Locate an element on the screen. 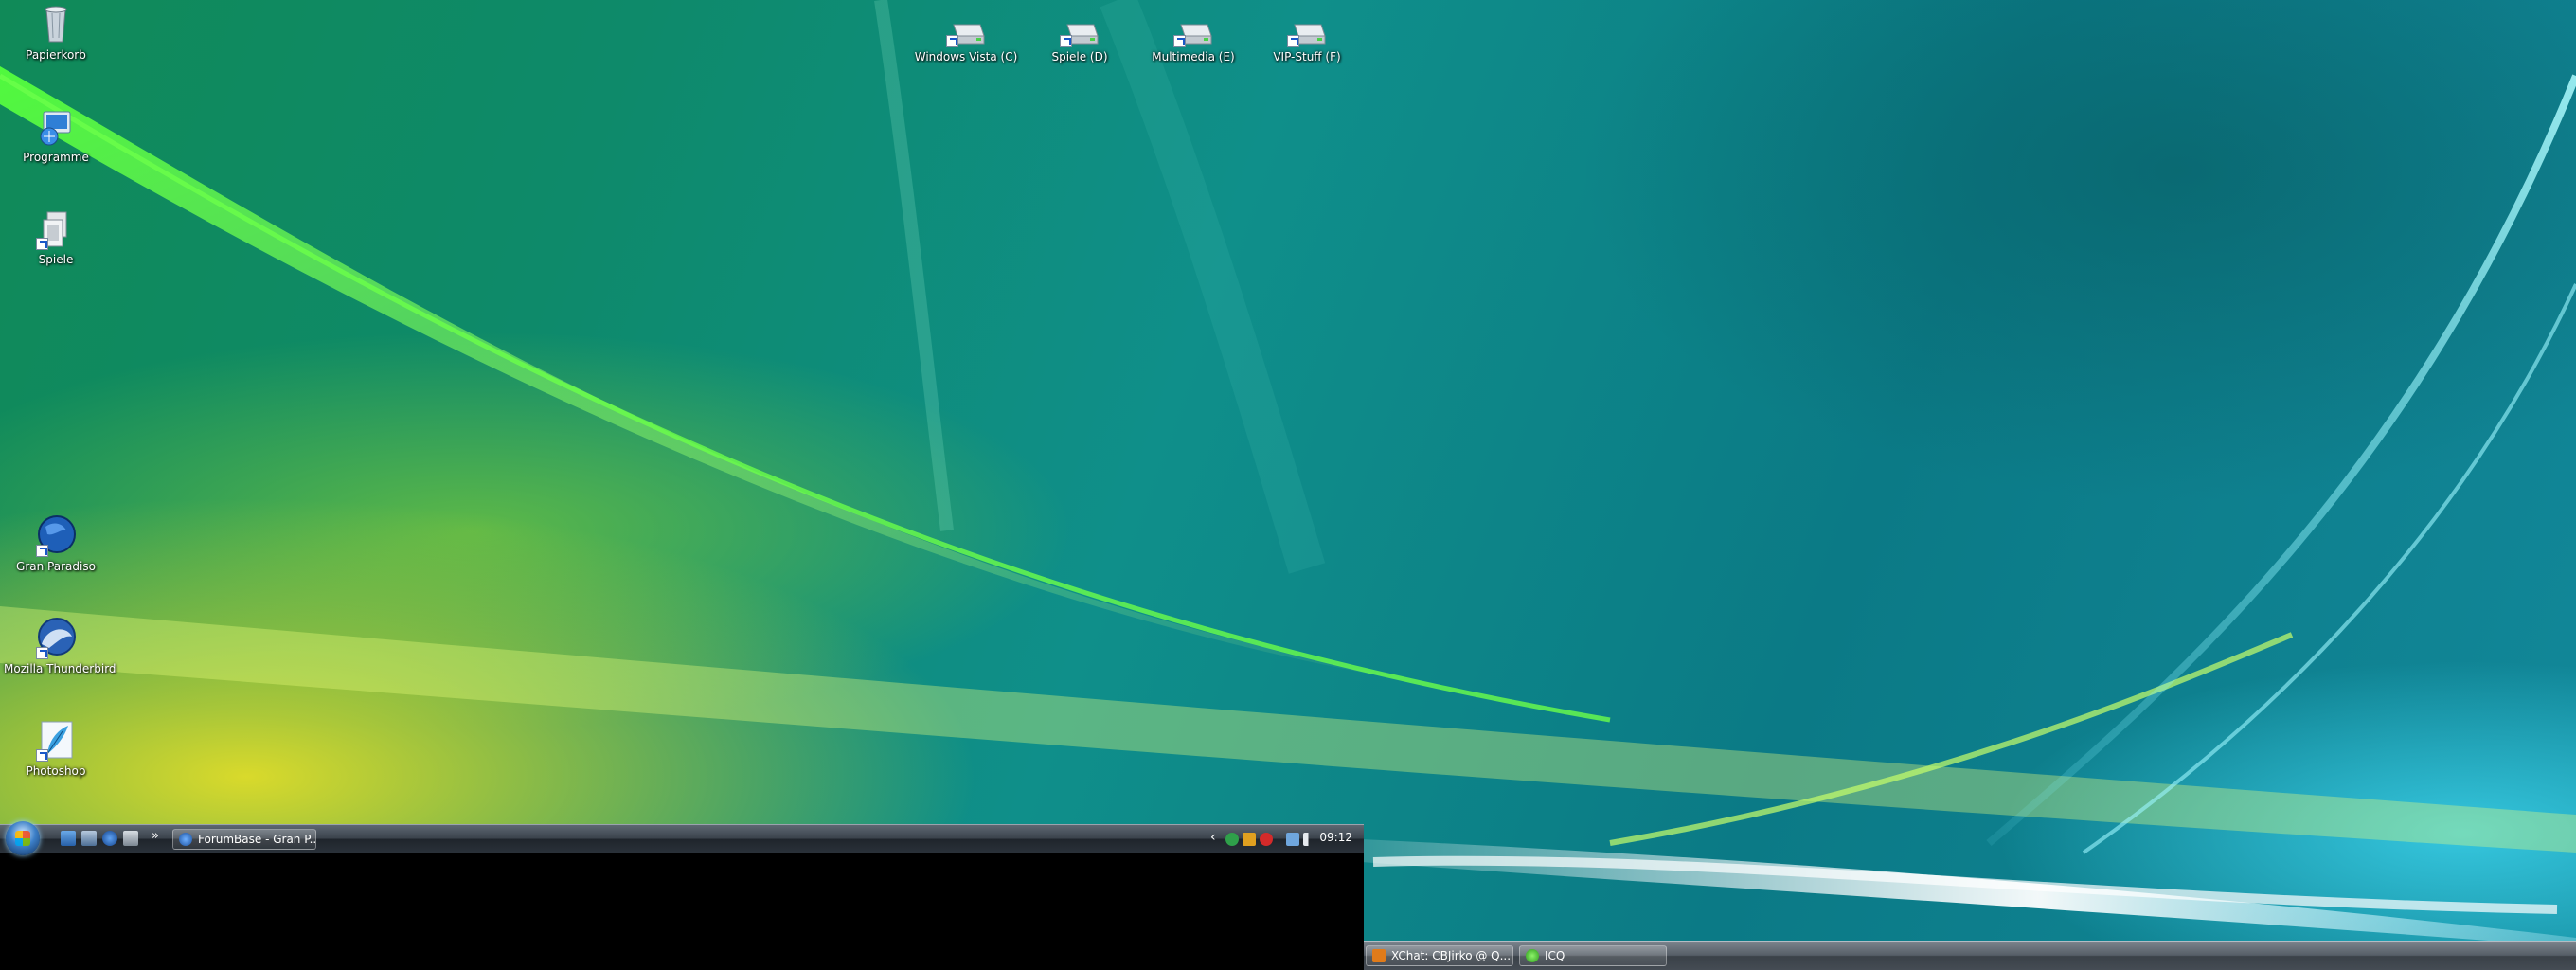 The image size is (2576, 970). tray-app-icon is located at coordinates (1232, 839).